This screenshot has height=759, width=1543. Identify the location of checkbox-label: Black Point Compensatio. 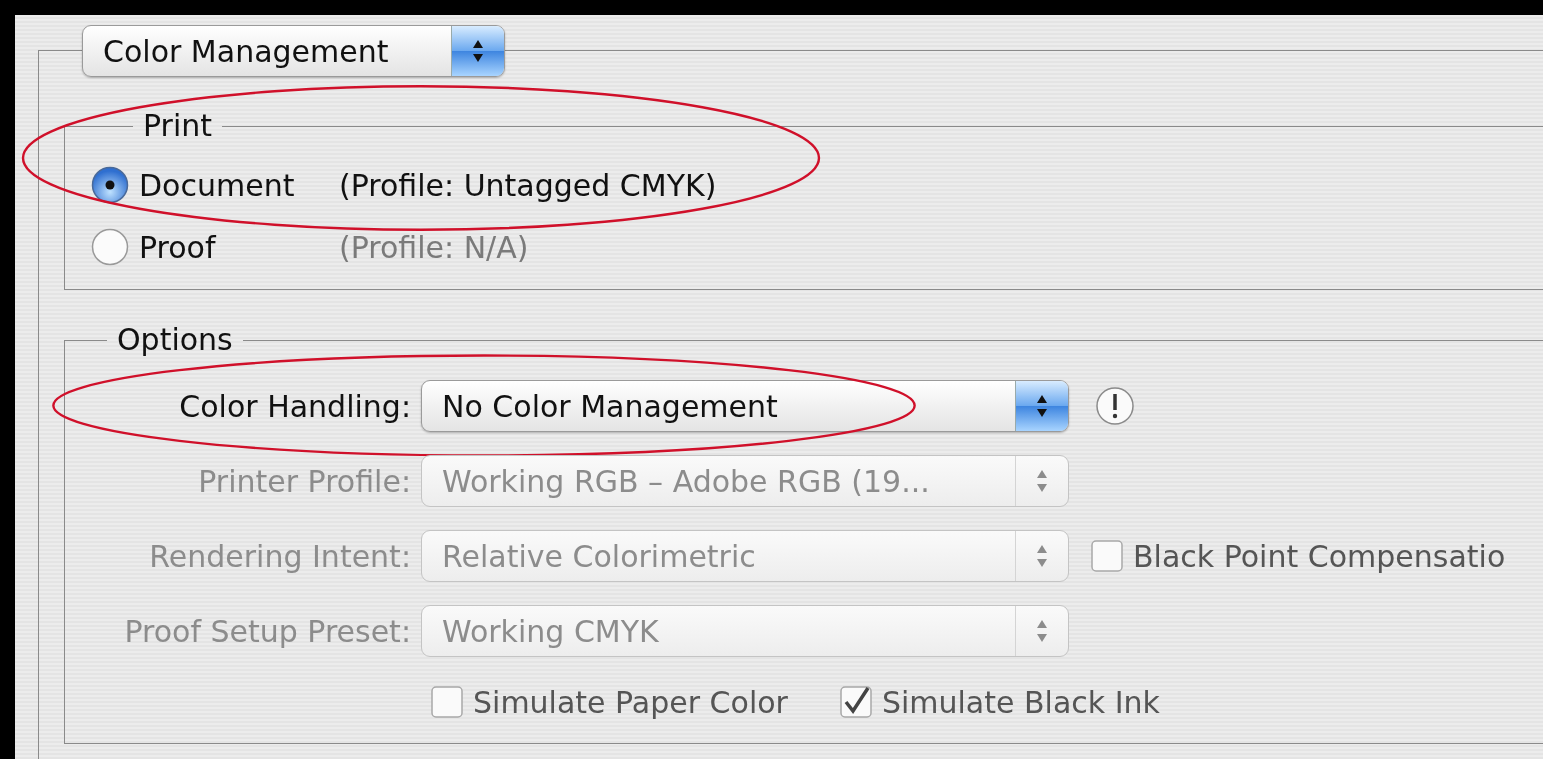
(1319, 556).